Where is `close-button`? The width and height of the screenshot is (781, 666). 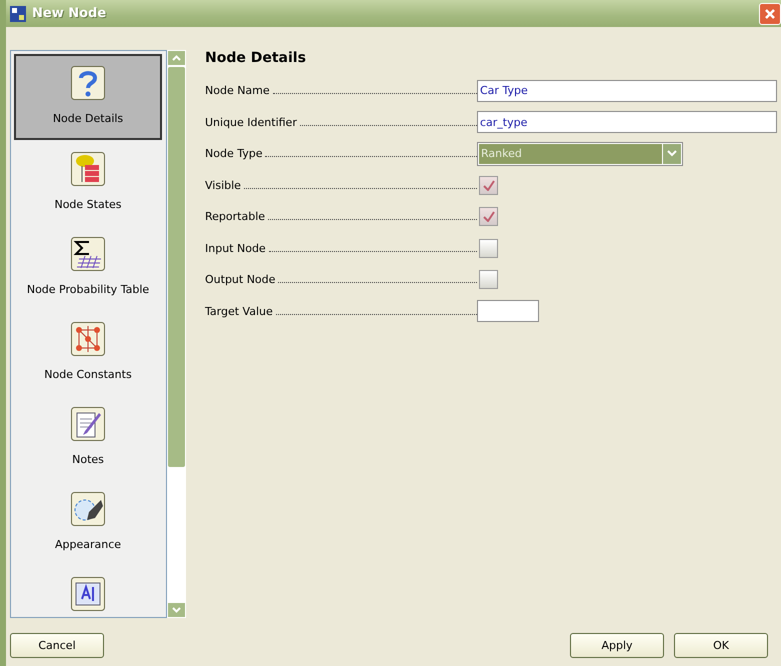
close-button is located at coordinates (770, 13).